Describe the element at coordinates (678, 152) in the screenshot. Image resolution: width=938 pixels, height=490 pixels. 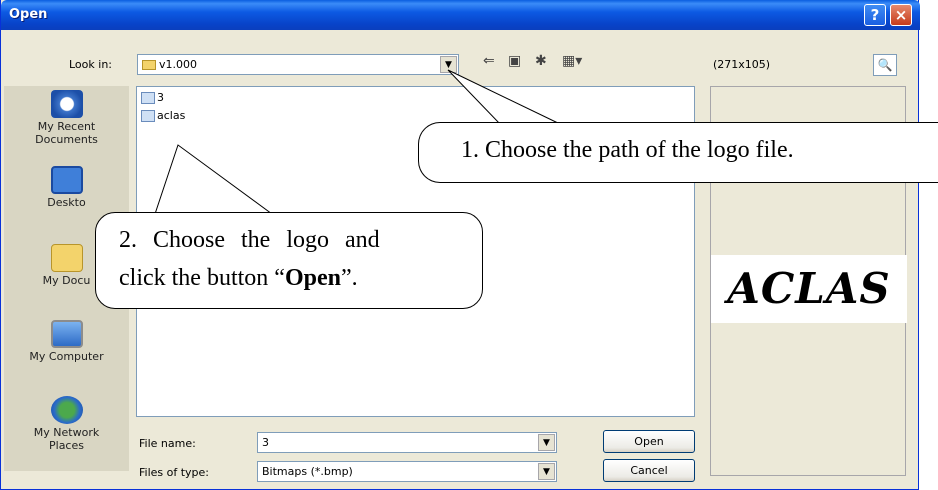
I see `callout-step-1: 1. Choose the path of the logo file.` at that location.